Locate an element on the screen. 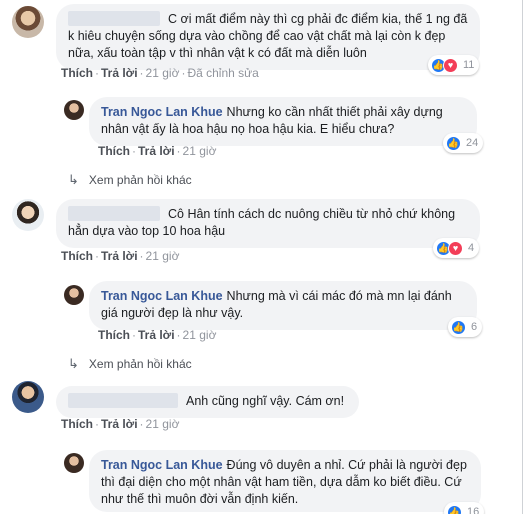 The height and width of the screenshot is (514, 524). reaction-count: 6 is located at coordinates (474, 327).